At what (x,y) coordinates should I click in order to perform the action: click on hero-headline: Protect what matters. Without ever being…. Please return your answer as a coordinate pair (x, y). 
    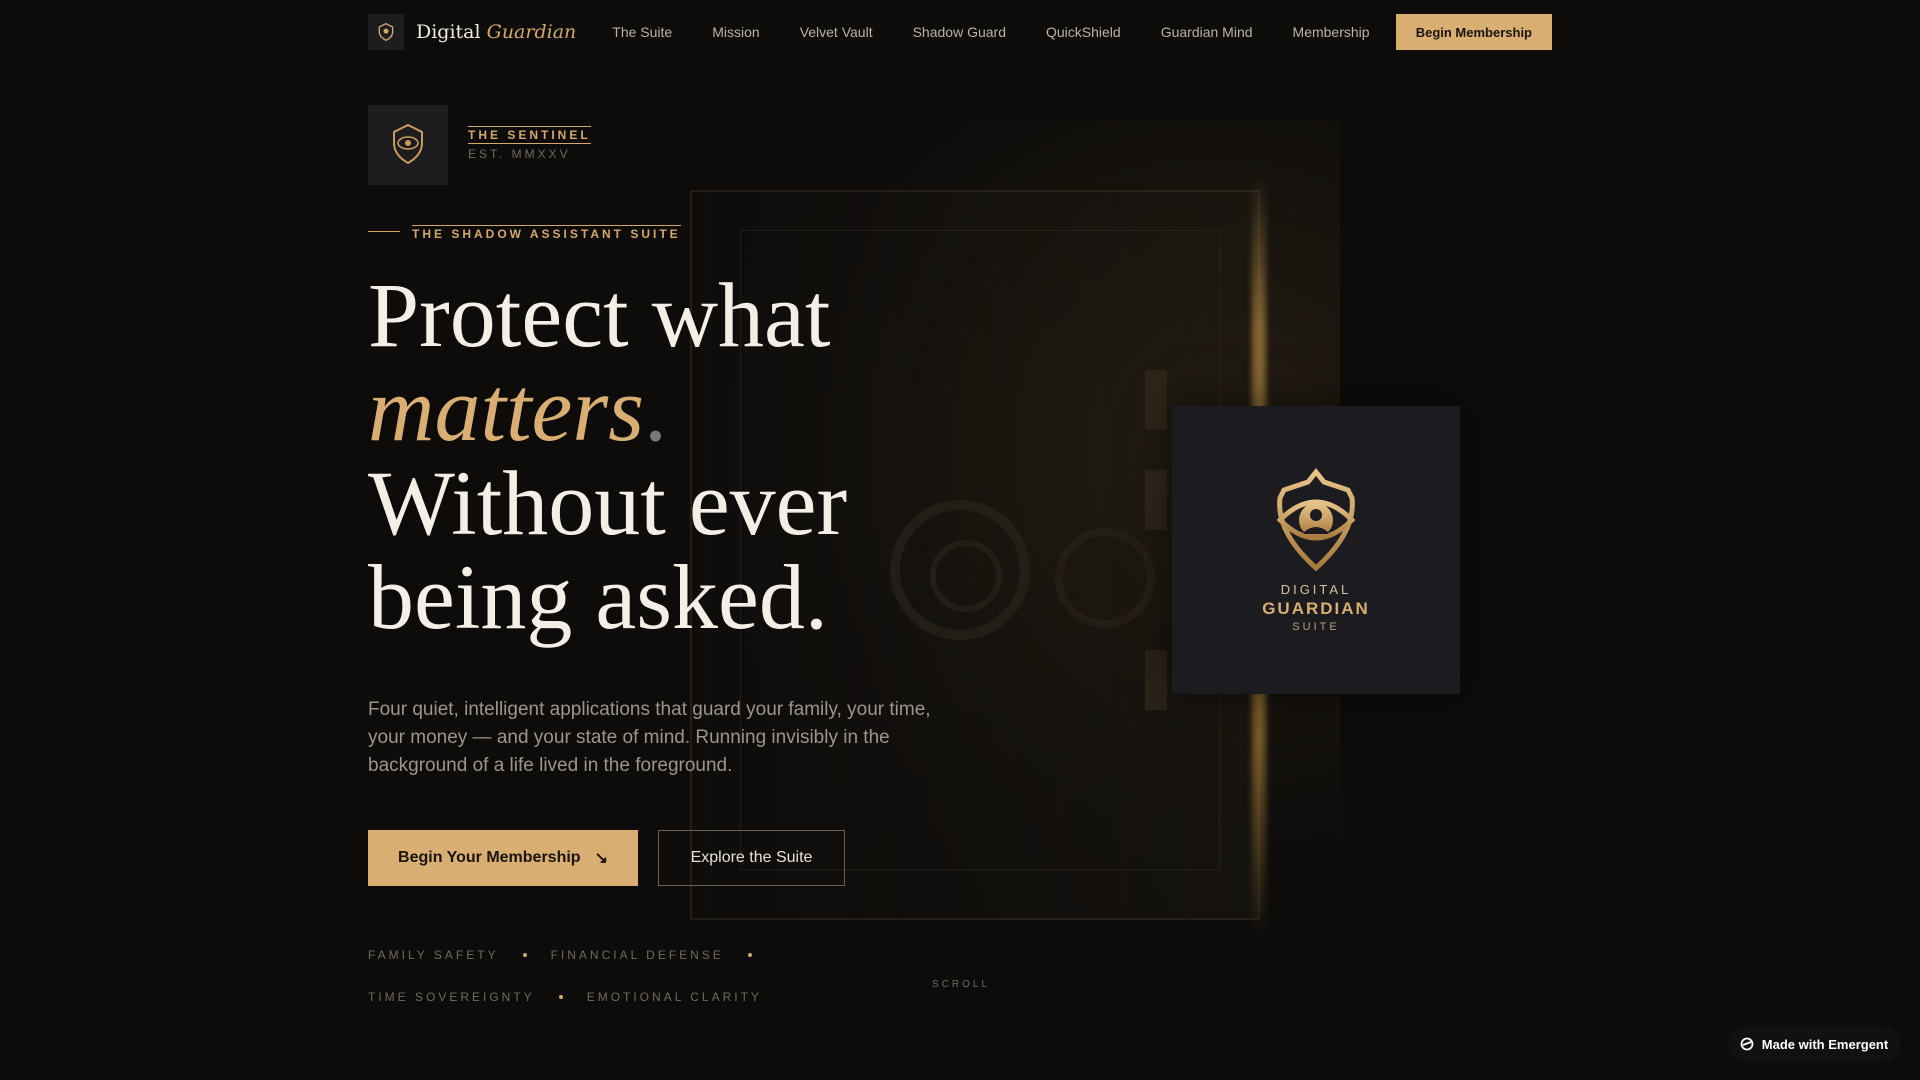
    Looking at the image, I should click on (648, 456).